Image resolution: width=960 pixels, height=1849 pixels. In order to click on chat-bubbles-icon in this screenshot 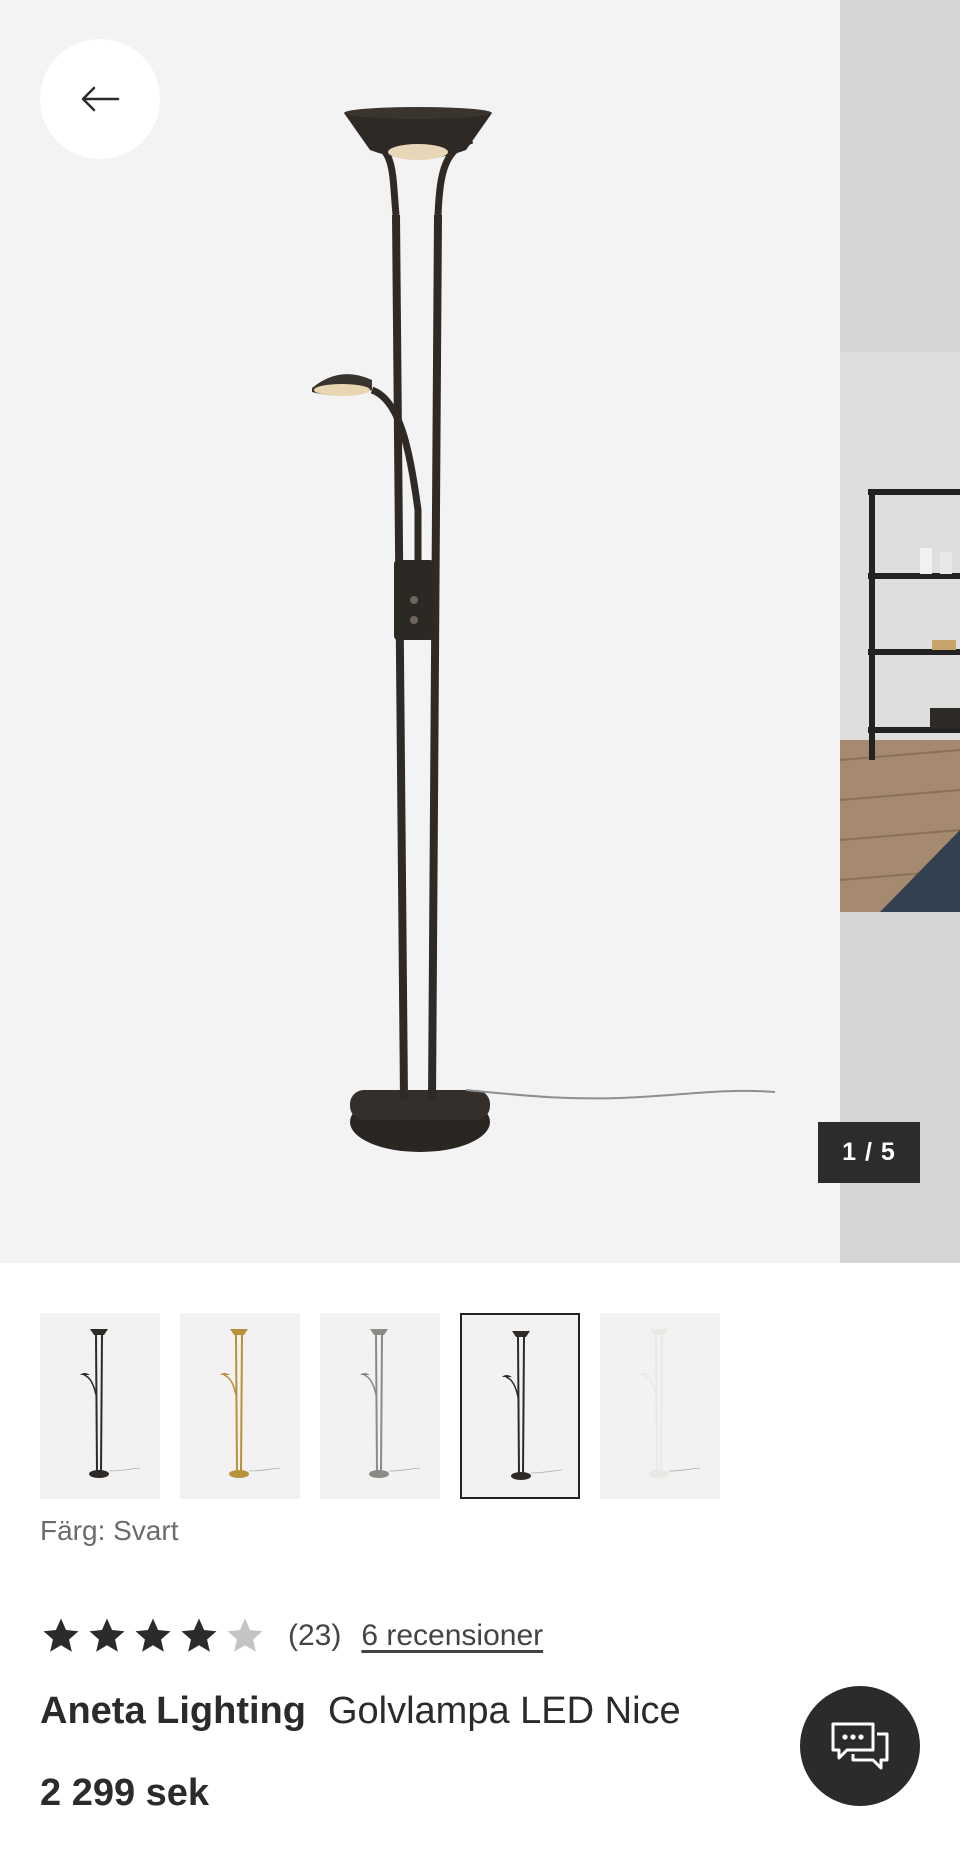, I will do `click(860, 1746)`.